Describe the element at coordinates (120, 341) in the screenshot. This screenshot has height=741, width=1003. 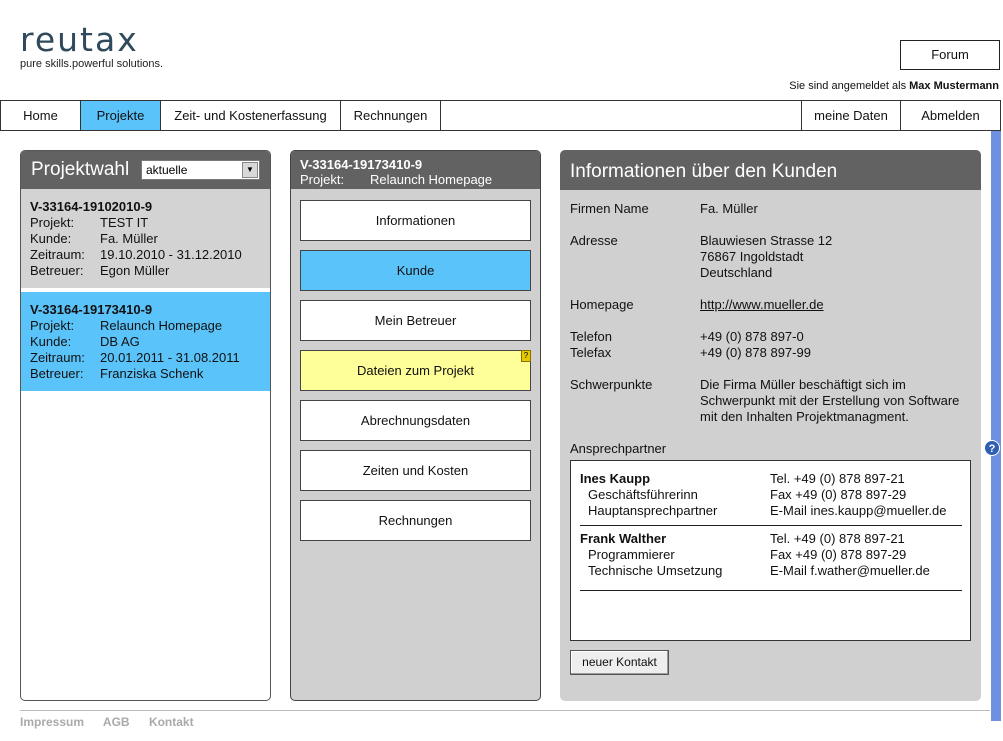
I see `project-customer: DB AG` at that location.